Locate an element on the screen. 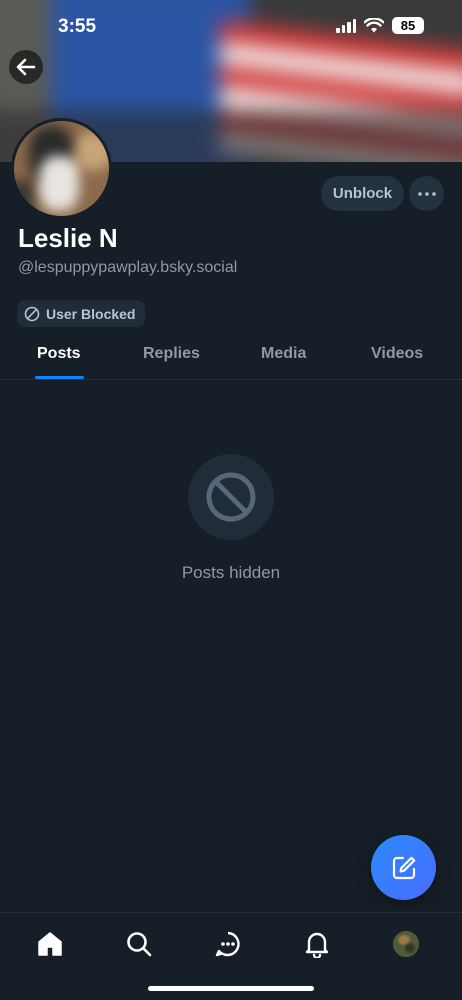 The image size is (462, 1000). arrow-left-icon is located at coordinates (26, 67).